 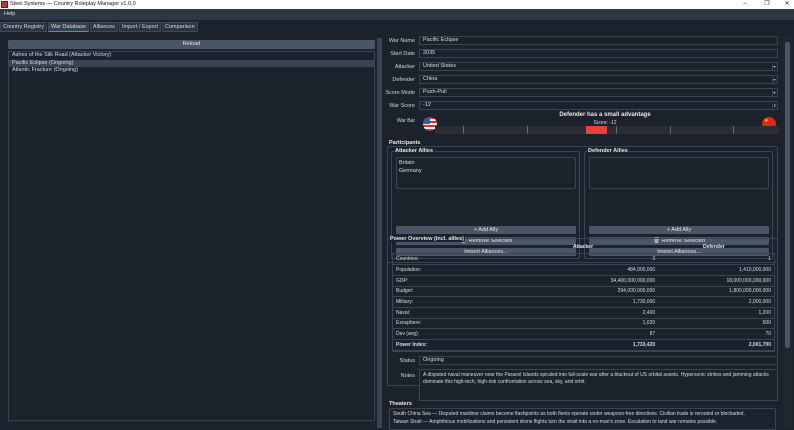 I want to click on defender-value: 1,800,000,000,000, so click(x=716, y=292).